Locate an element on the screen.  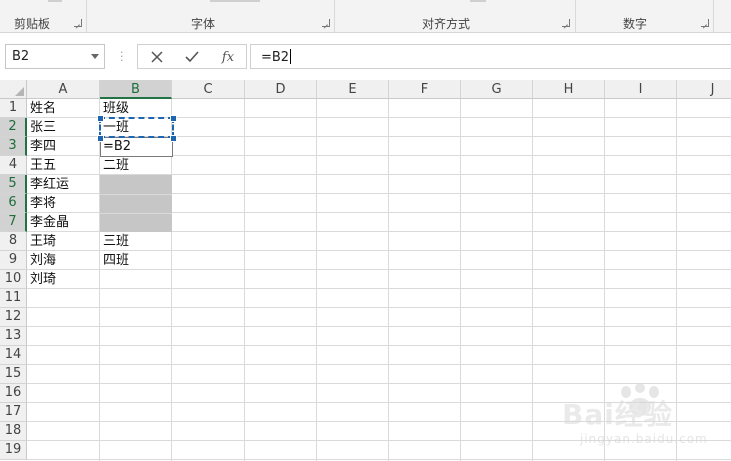
row-header-11: 11 is located at coordinates (13, 298).